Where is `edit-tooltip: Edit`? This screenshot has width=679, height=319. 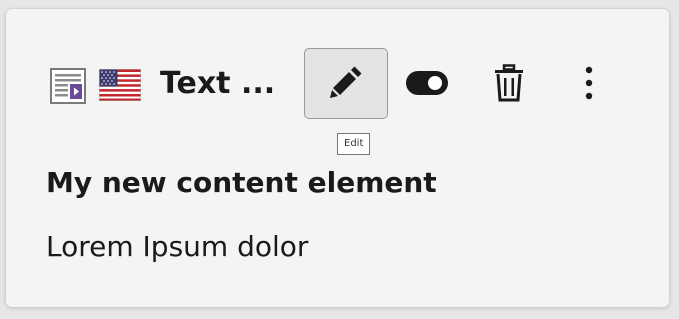
edit-tooltip: Edit is located at coordinates (354, 144).